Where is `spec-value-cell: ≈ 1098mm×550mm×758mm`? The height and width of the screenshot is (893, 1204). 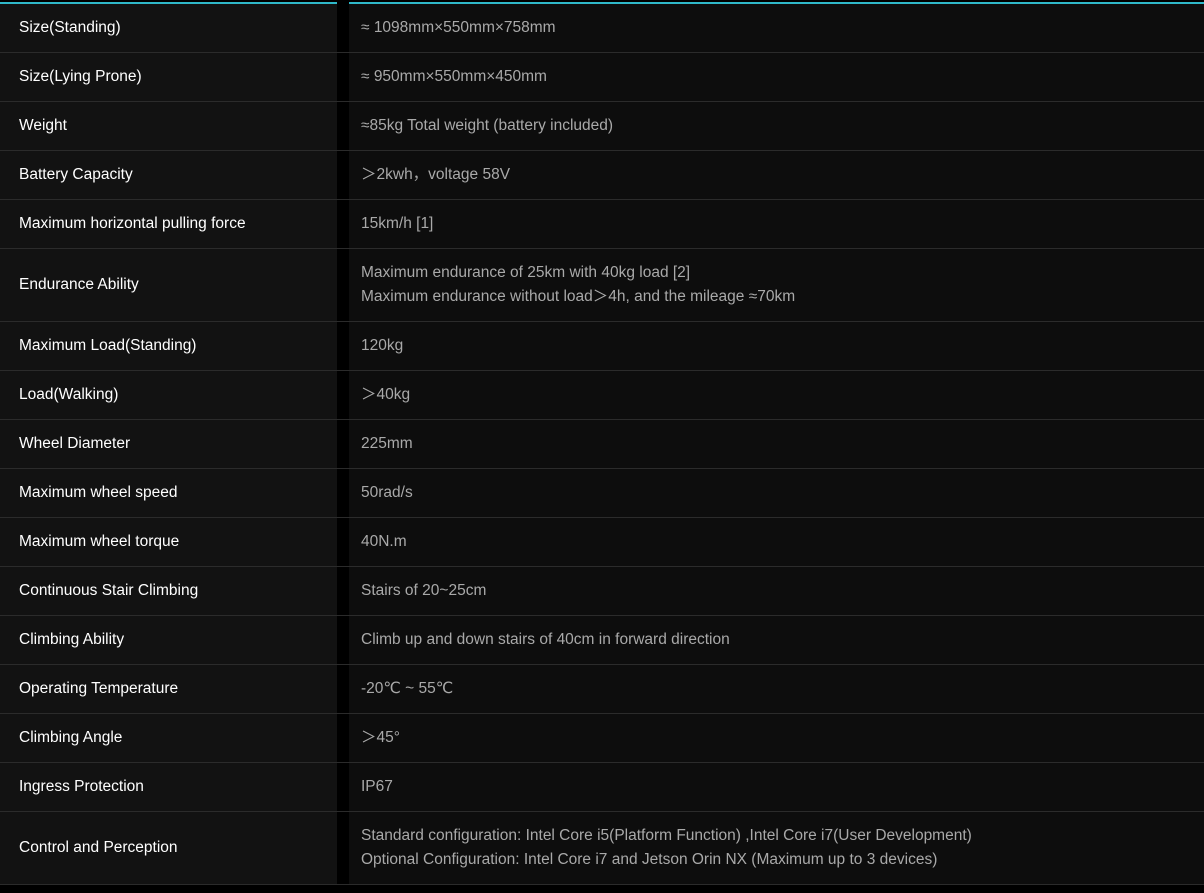
spec-value-cell: ≈ 1098mm×550mm×758mm is located at coordinates (776, 28).